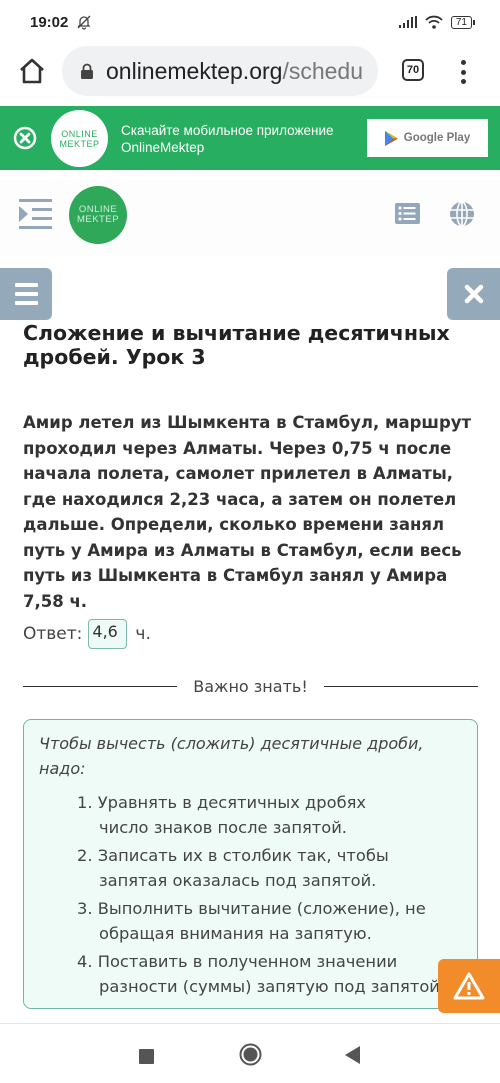  I want to click on warning-icon, so click(469, 986).